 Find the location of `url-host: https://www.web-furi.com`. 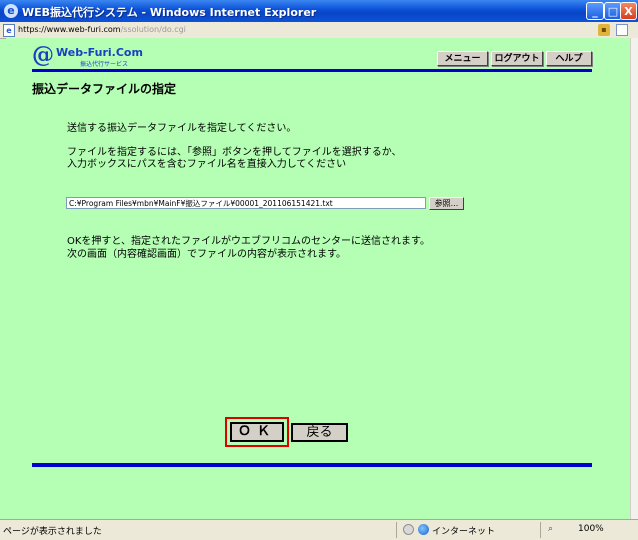

url-host: https://www.web-furi.com is located at coordinates (69, 29).